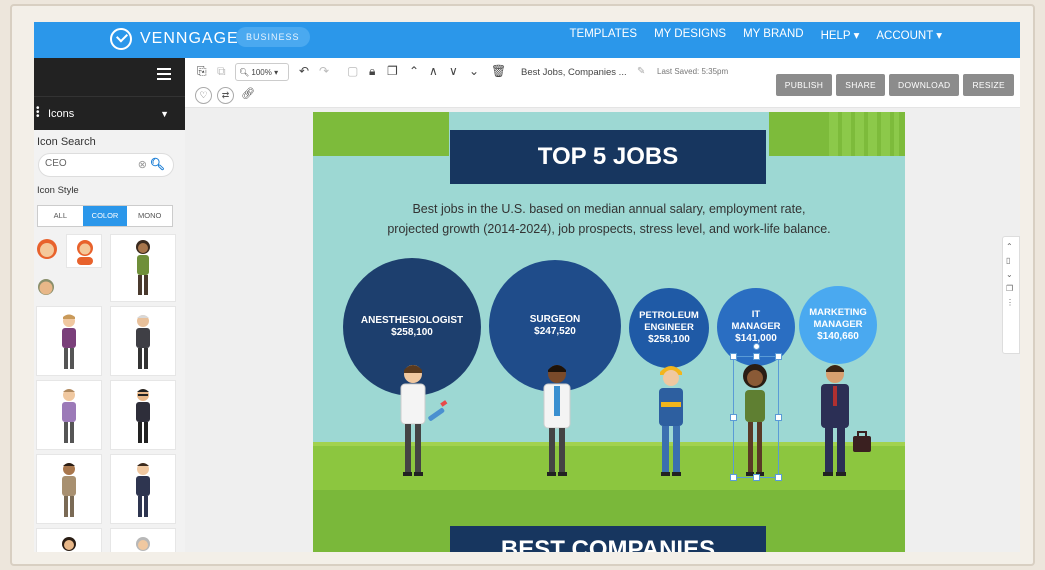  What do you see at coordinates (861, 85) in the screenshot?
I see `share-button: SHARE` at bounding box center [861, 85].